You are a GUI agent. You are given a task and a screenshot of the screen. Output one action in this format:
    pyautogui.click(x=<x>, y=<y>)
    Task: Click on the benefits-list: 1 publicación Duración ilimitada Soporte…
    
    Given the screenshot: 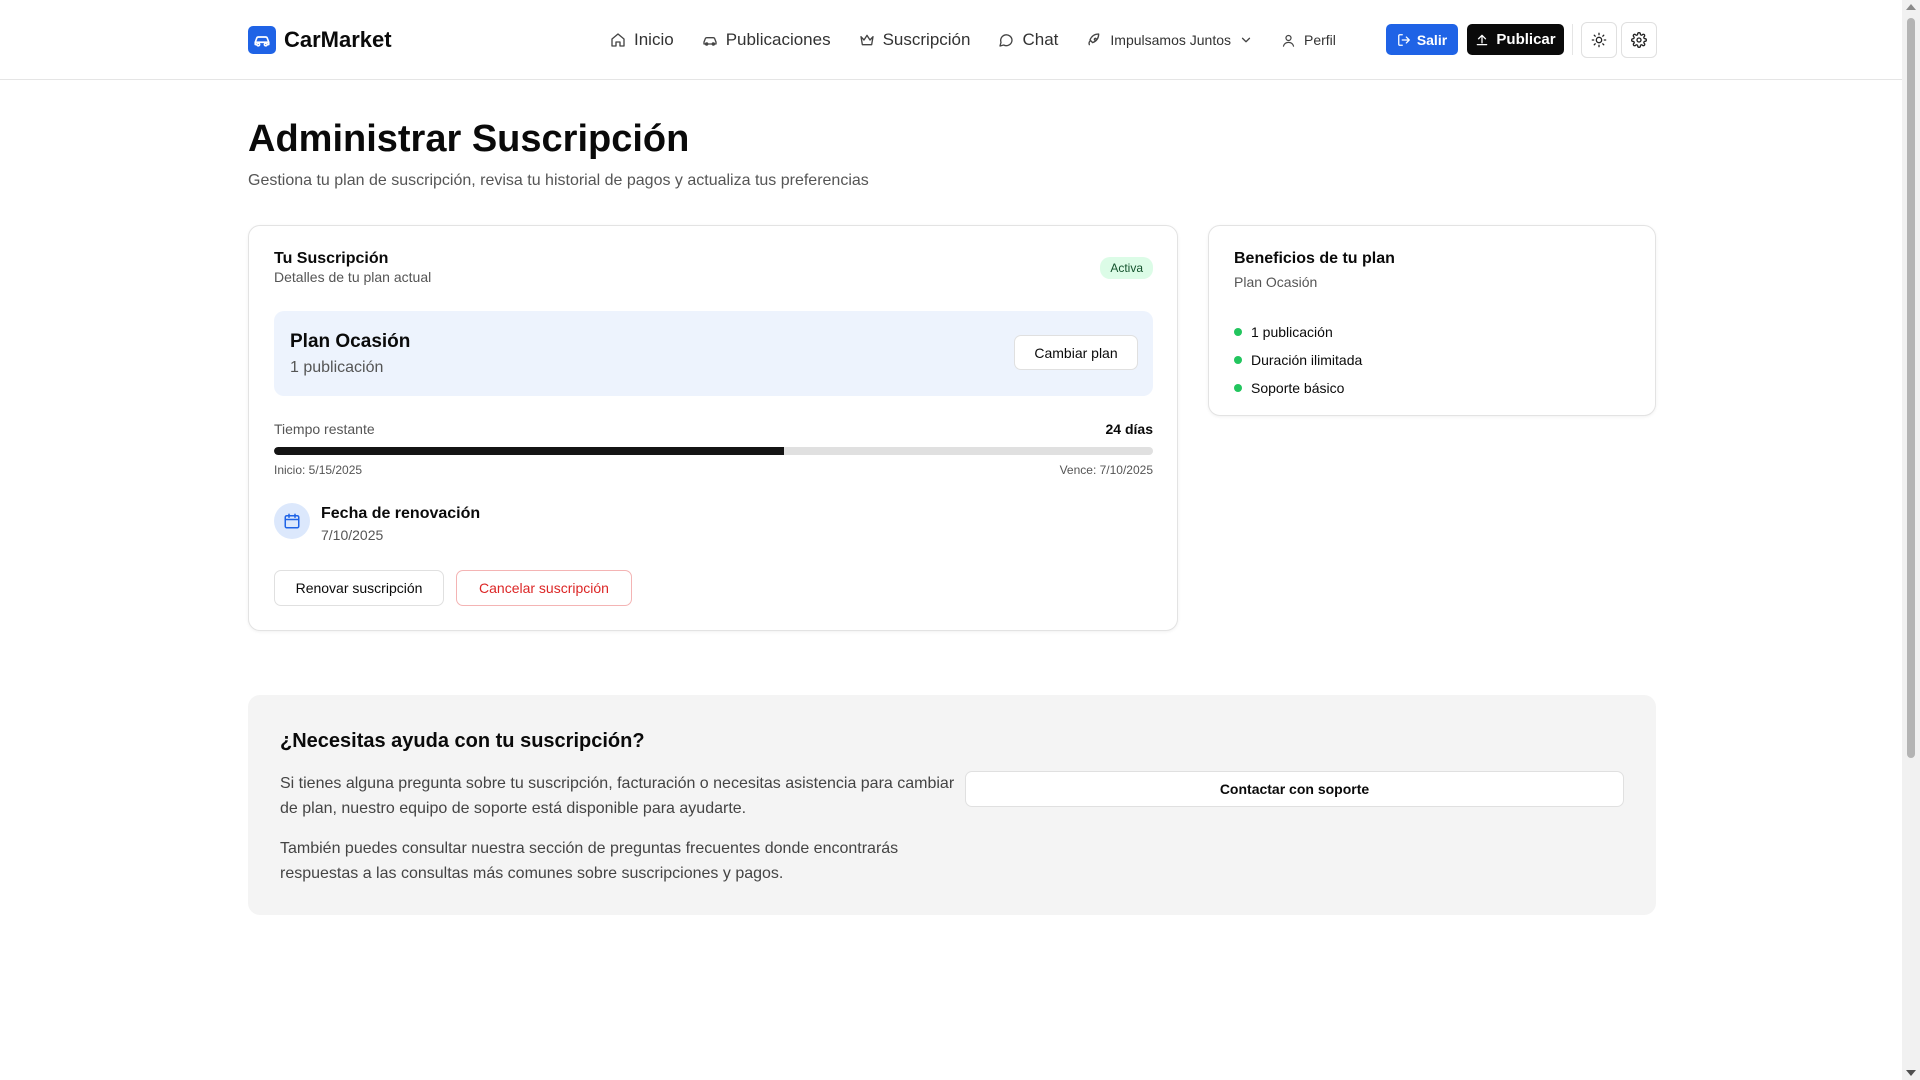 What is the action you would take?
    pyautogui.click(x=1298, y=360)
    